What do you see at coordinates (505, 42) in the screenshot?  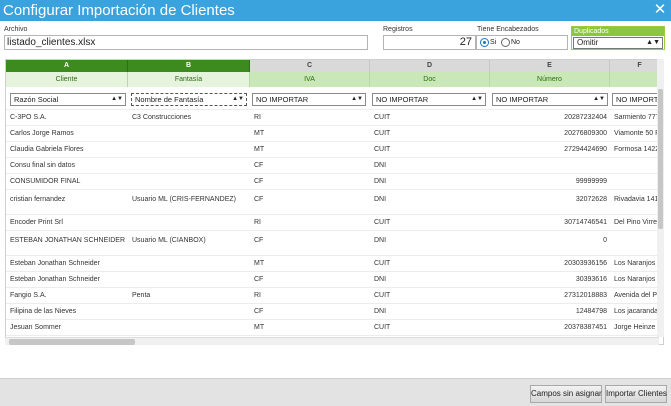 I see `radio-no` at bounding box center [505, 42].